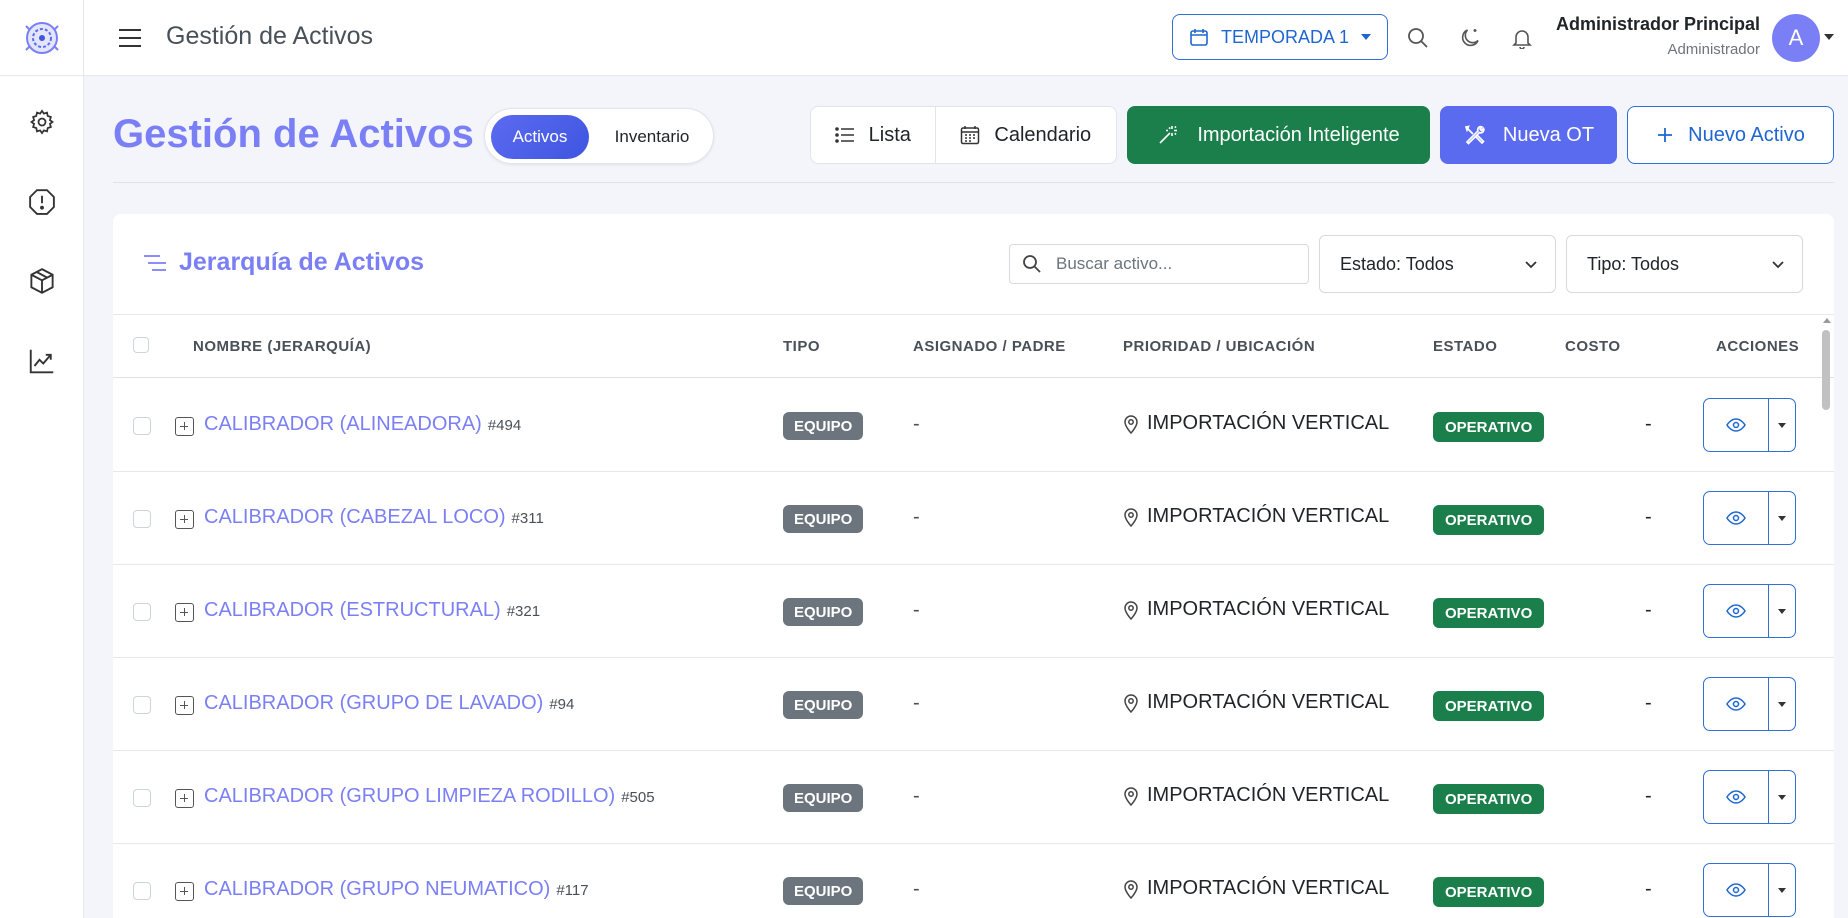 The height and width of the screenshot is (918, 1848). Describe the element at coordinates (372, 610) in the screenshot. I see `asset-name-link: CALIBRADOR (ESTRUCTURAL) #321` at that location.